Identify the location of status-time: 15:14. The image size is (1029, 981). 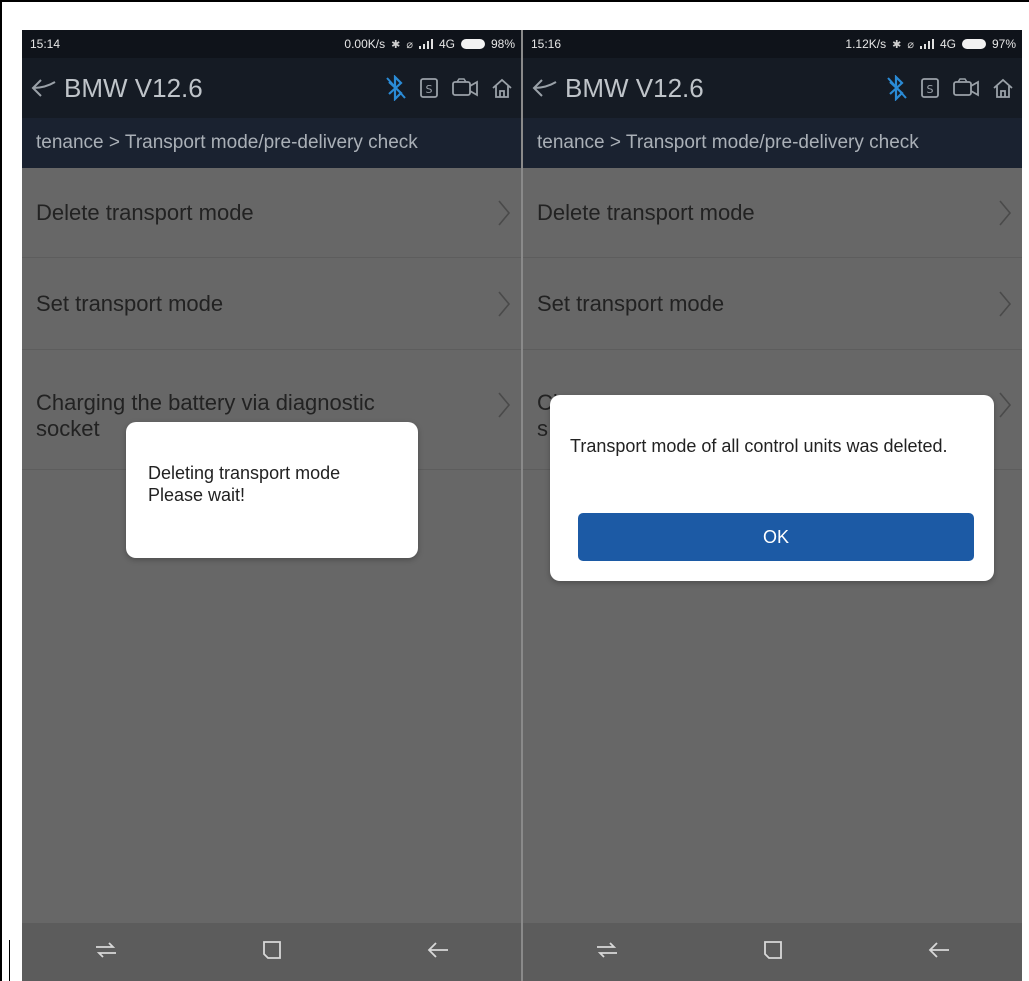
(45, 44).